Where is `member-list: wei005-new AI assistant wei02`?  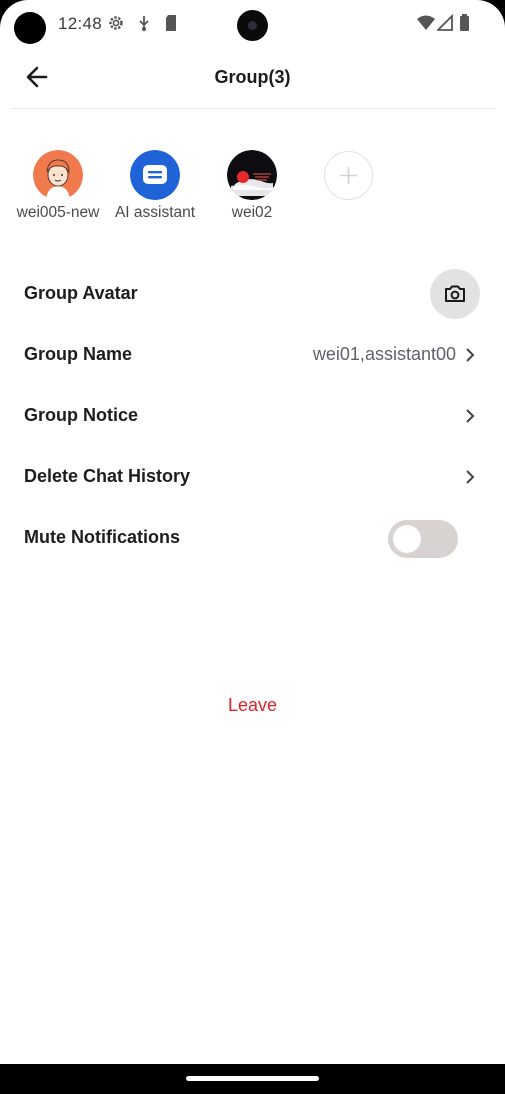 member-list: wei005-new AI assistant wei02 is located at coordinates (252, 190).